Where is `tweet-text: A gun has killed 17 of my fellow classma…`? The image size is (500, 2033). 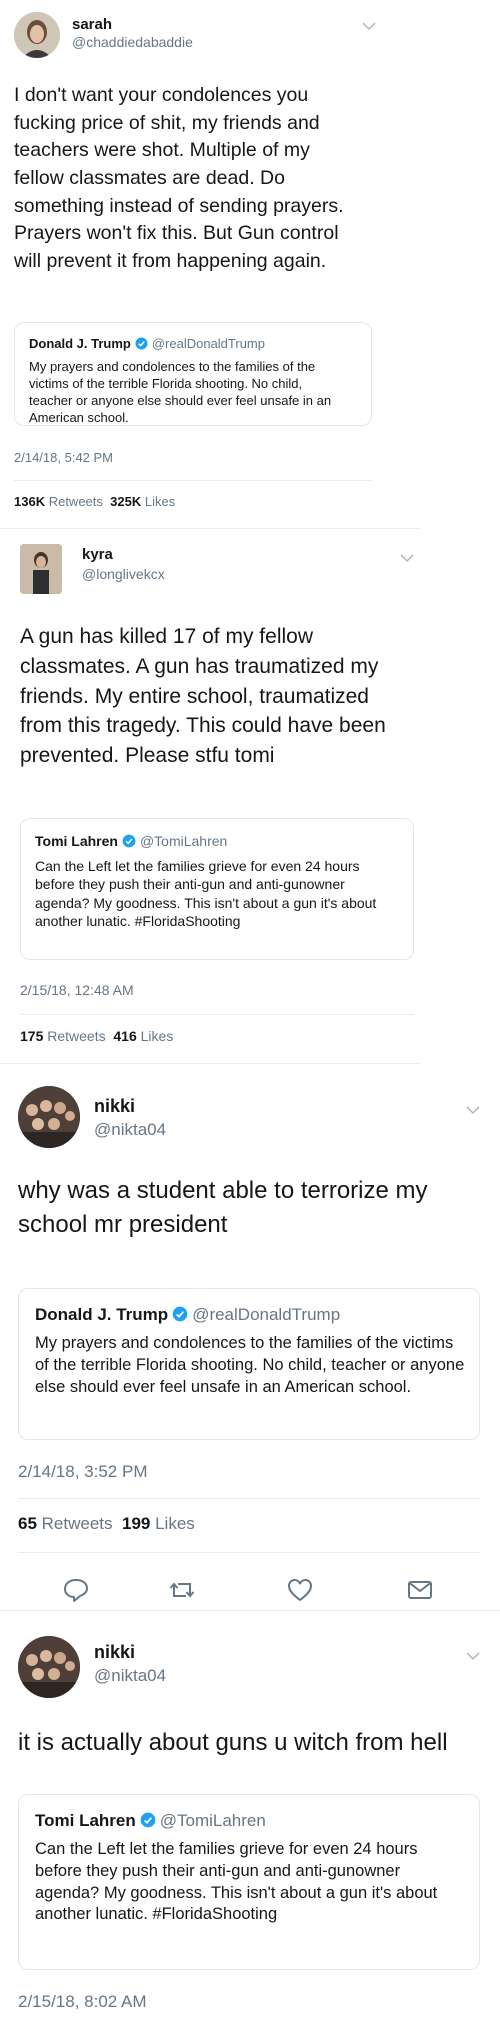 tweet-text: A gun has killed 17 of my fellow classma… is located at coordinates (203, 696).